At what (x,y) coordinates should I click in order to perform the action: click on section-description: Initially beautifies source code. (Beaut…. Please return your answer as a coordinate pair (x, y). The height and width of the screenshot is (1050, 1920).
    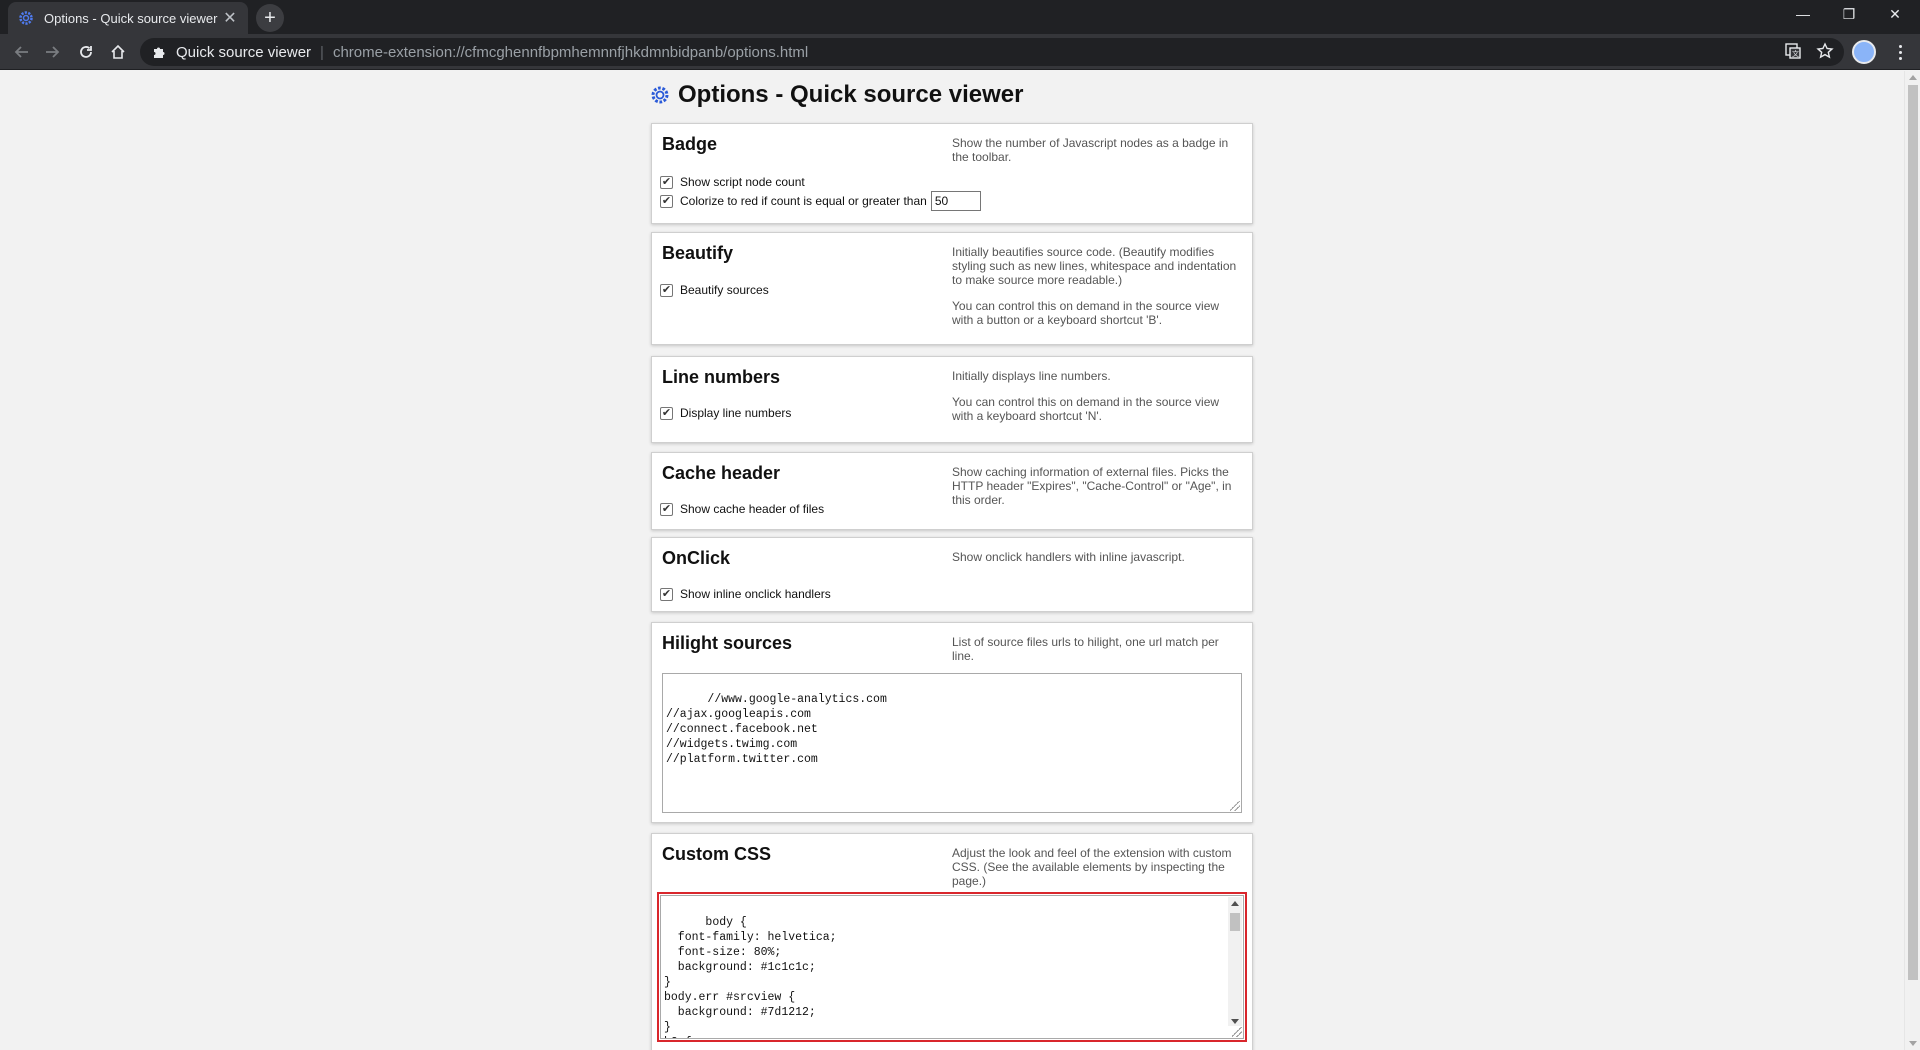
    Looking at the image, I should click on (1094, 286).